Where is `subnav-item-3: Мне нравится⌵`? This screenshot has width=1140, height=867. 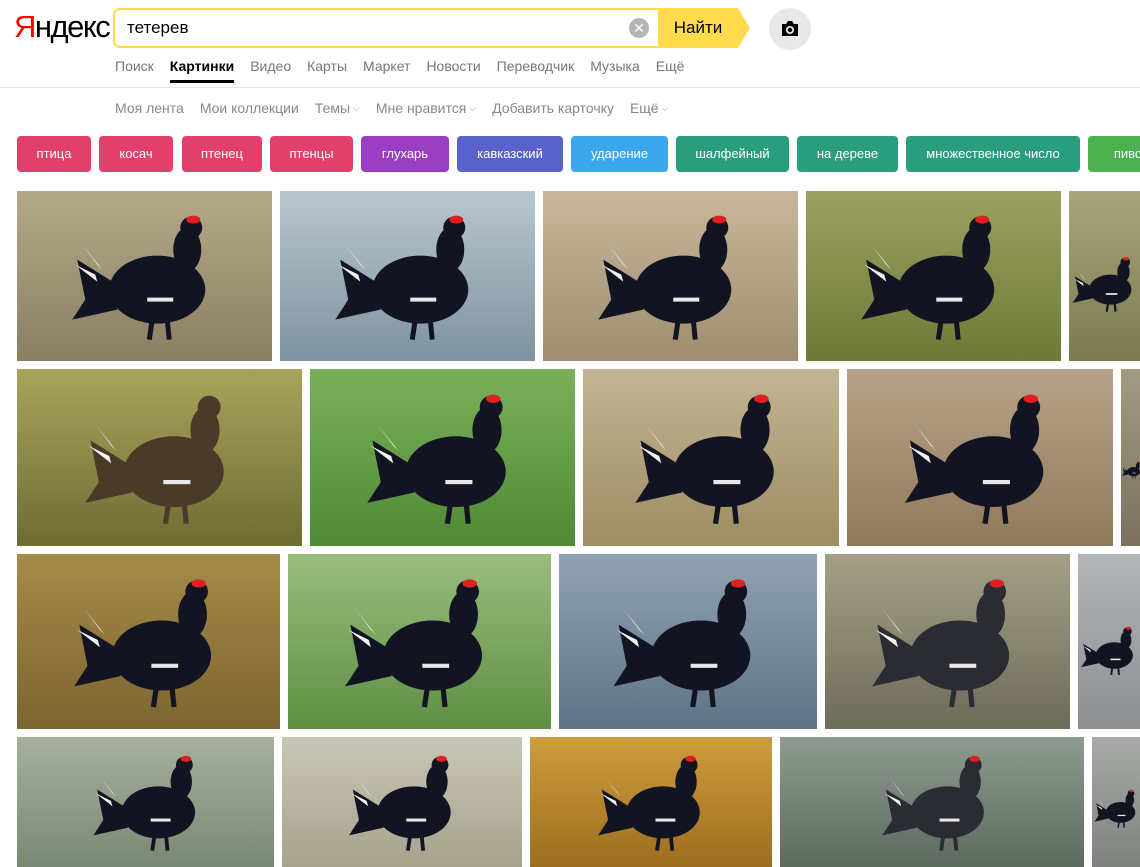 subnav-item-3: Мне нравится⌵ is located at coordinates (426, 108).